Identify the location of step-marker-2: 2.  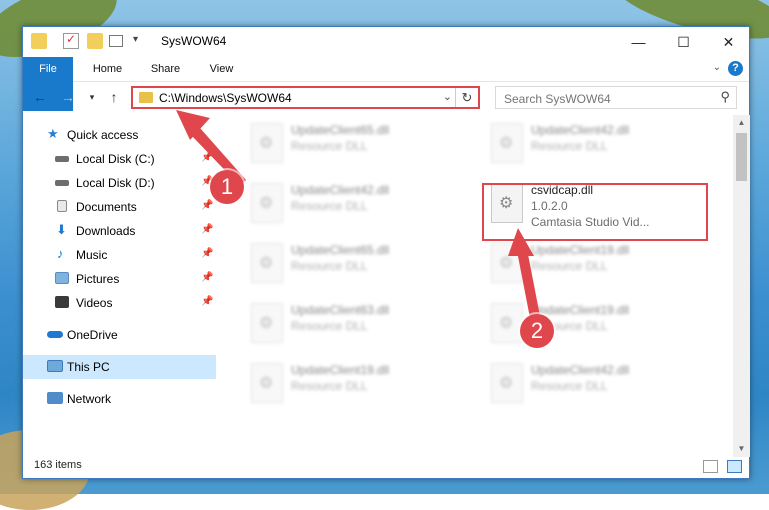
(537, 331).